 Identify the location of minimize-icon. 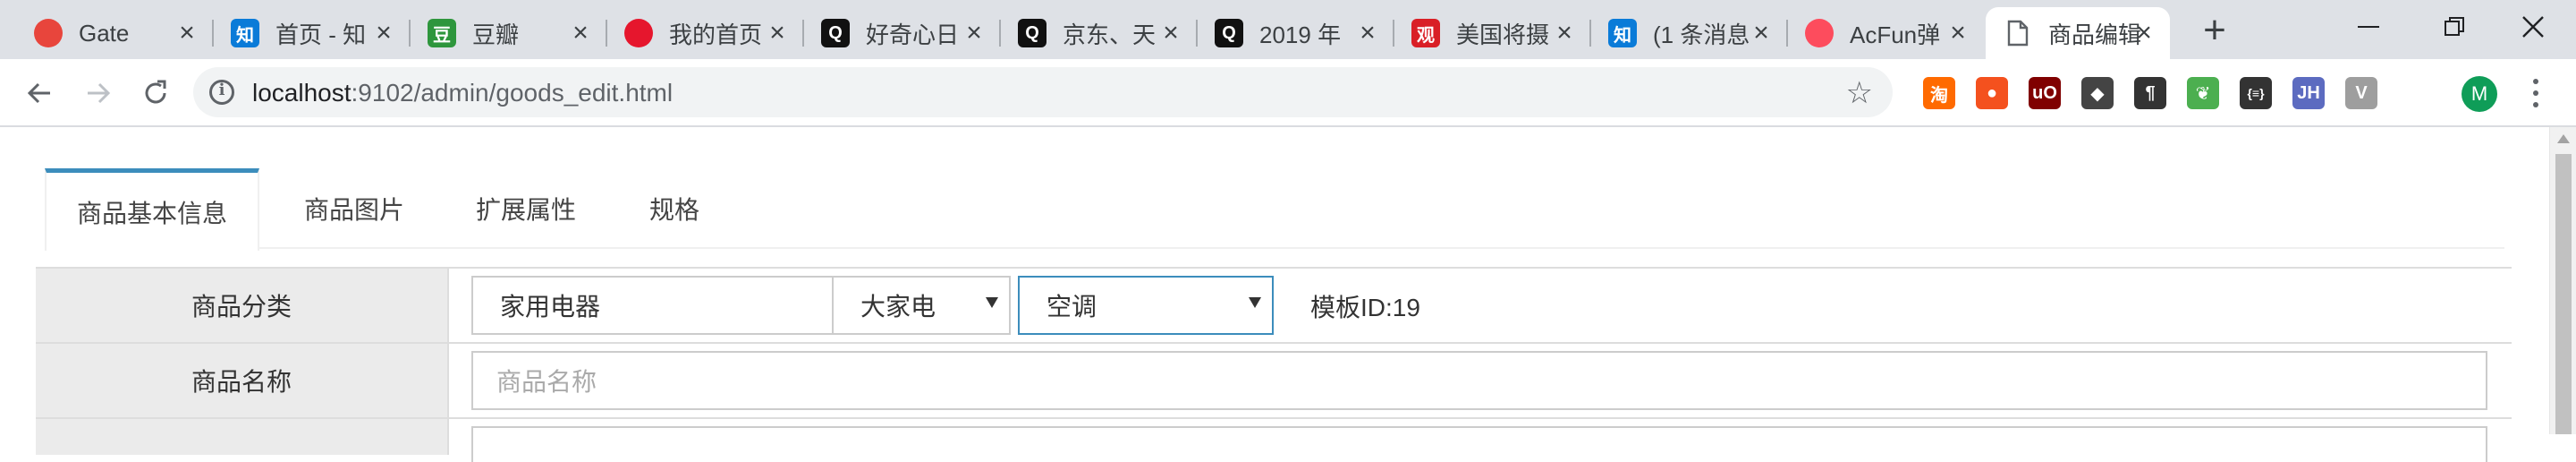
(2368, 27).